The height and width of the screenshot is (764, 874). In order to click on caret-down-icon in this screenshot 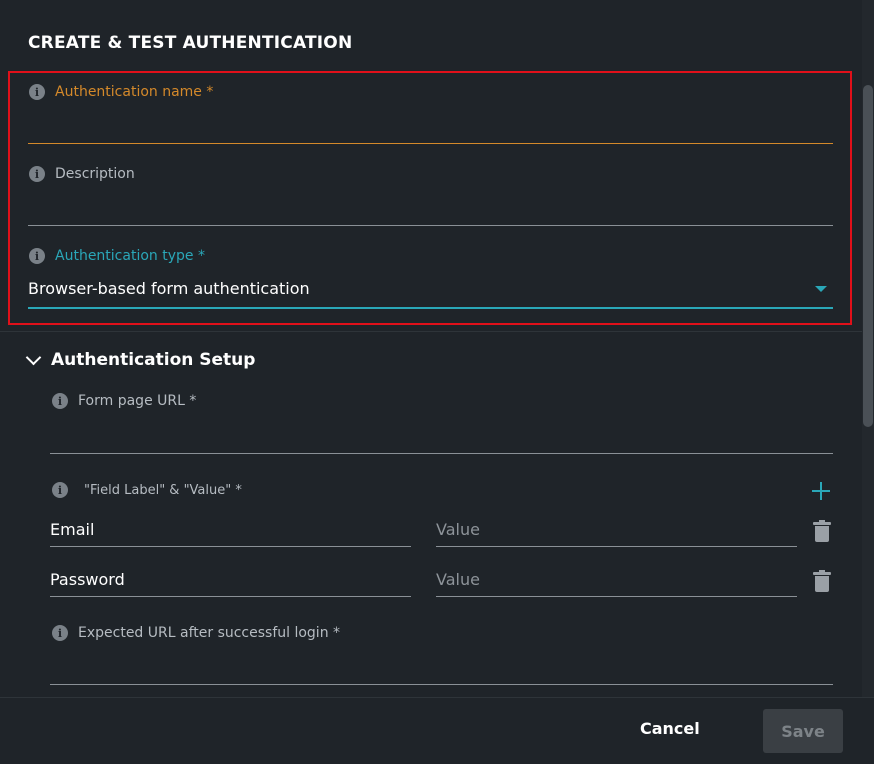, I will do `click(821, 289)`.